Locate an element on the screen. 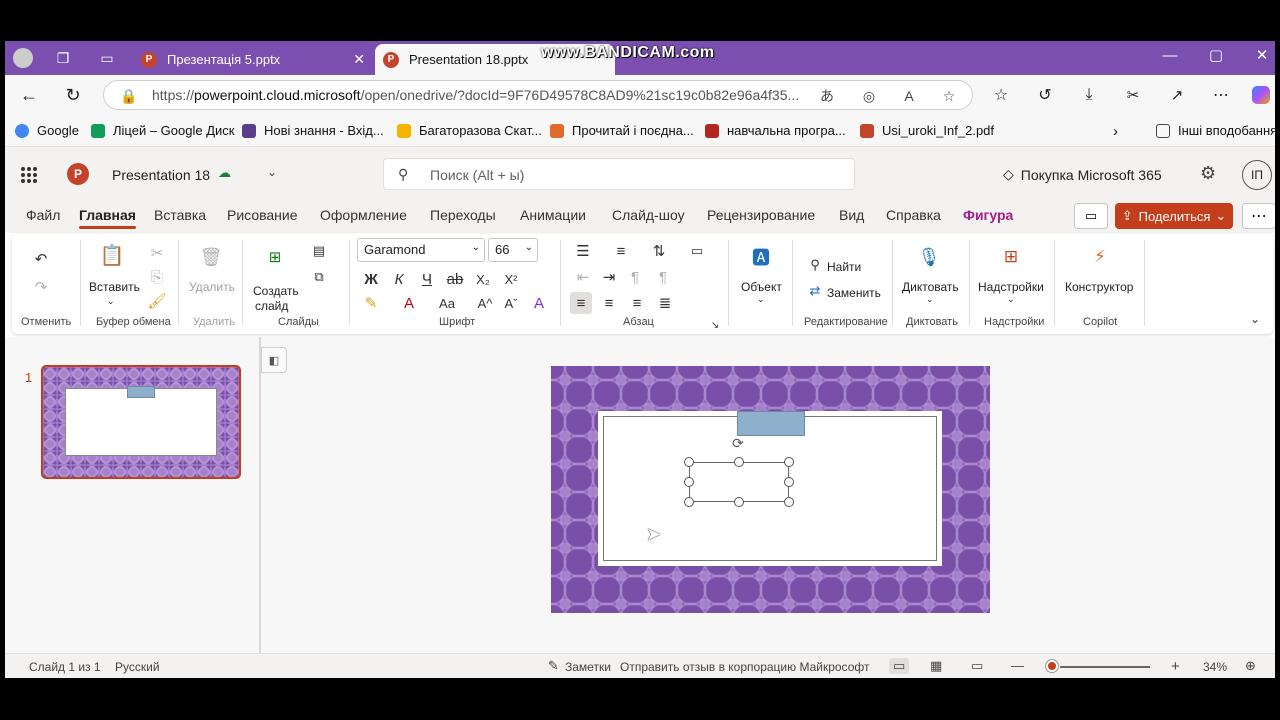  align-left-icon: ≡ is located at coordinates (581, 303).